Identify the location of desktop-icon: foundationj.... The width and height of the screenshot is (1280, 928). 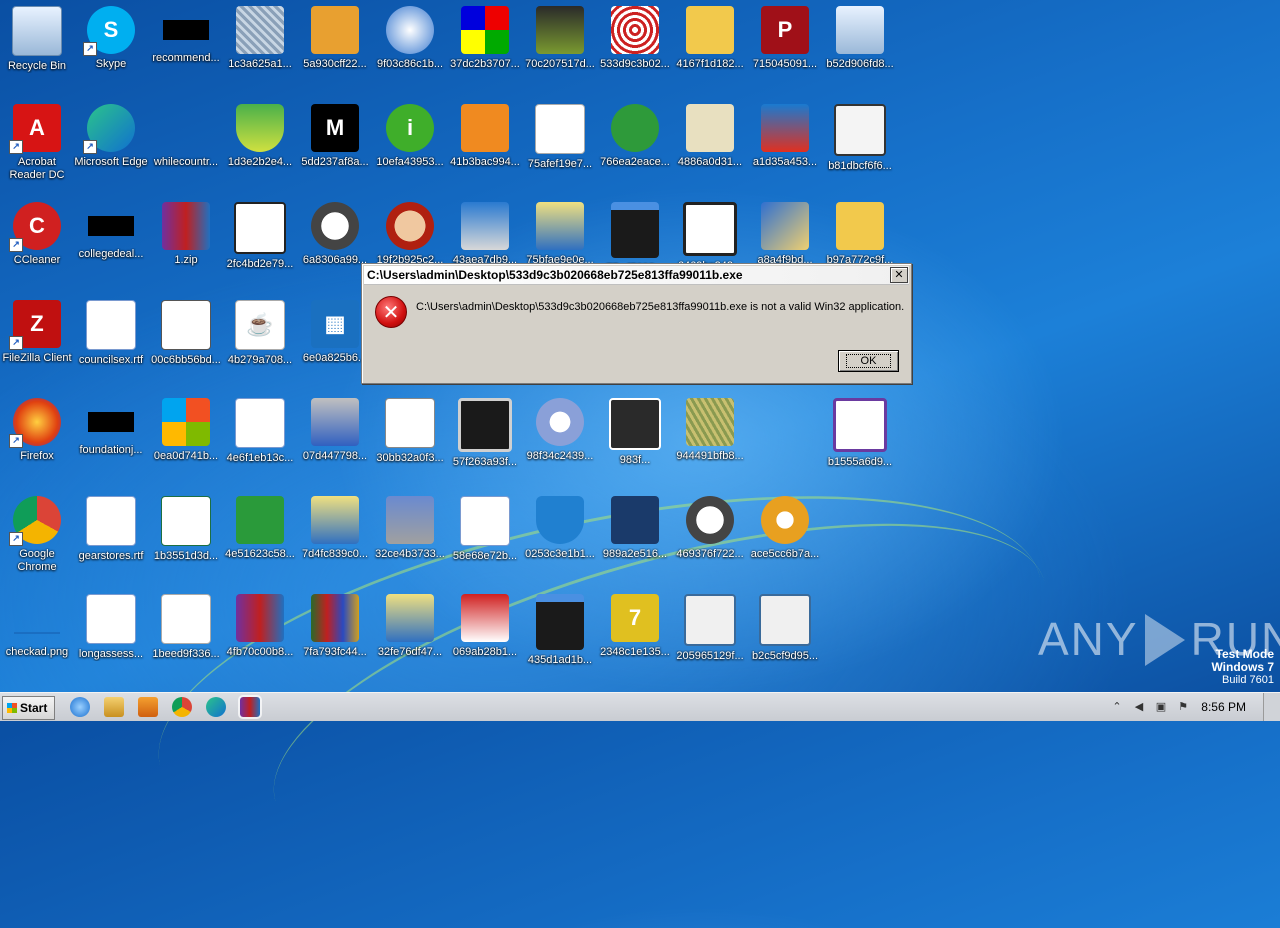
(111, 437).